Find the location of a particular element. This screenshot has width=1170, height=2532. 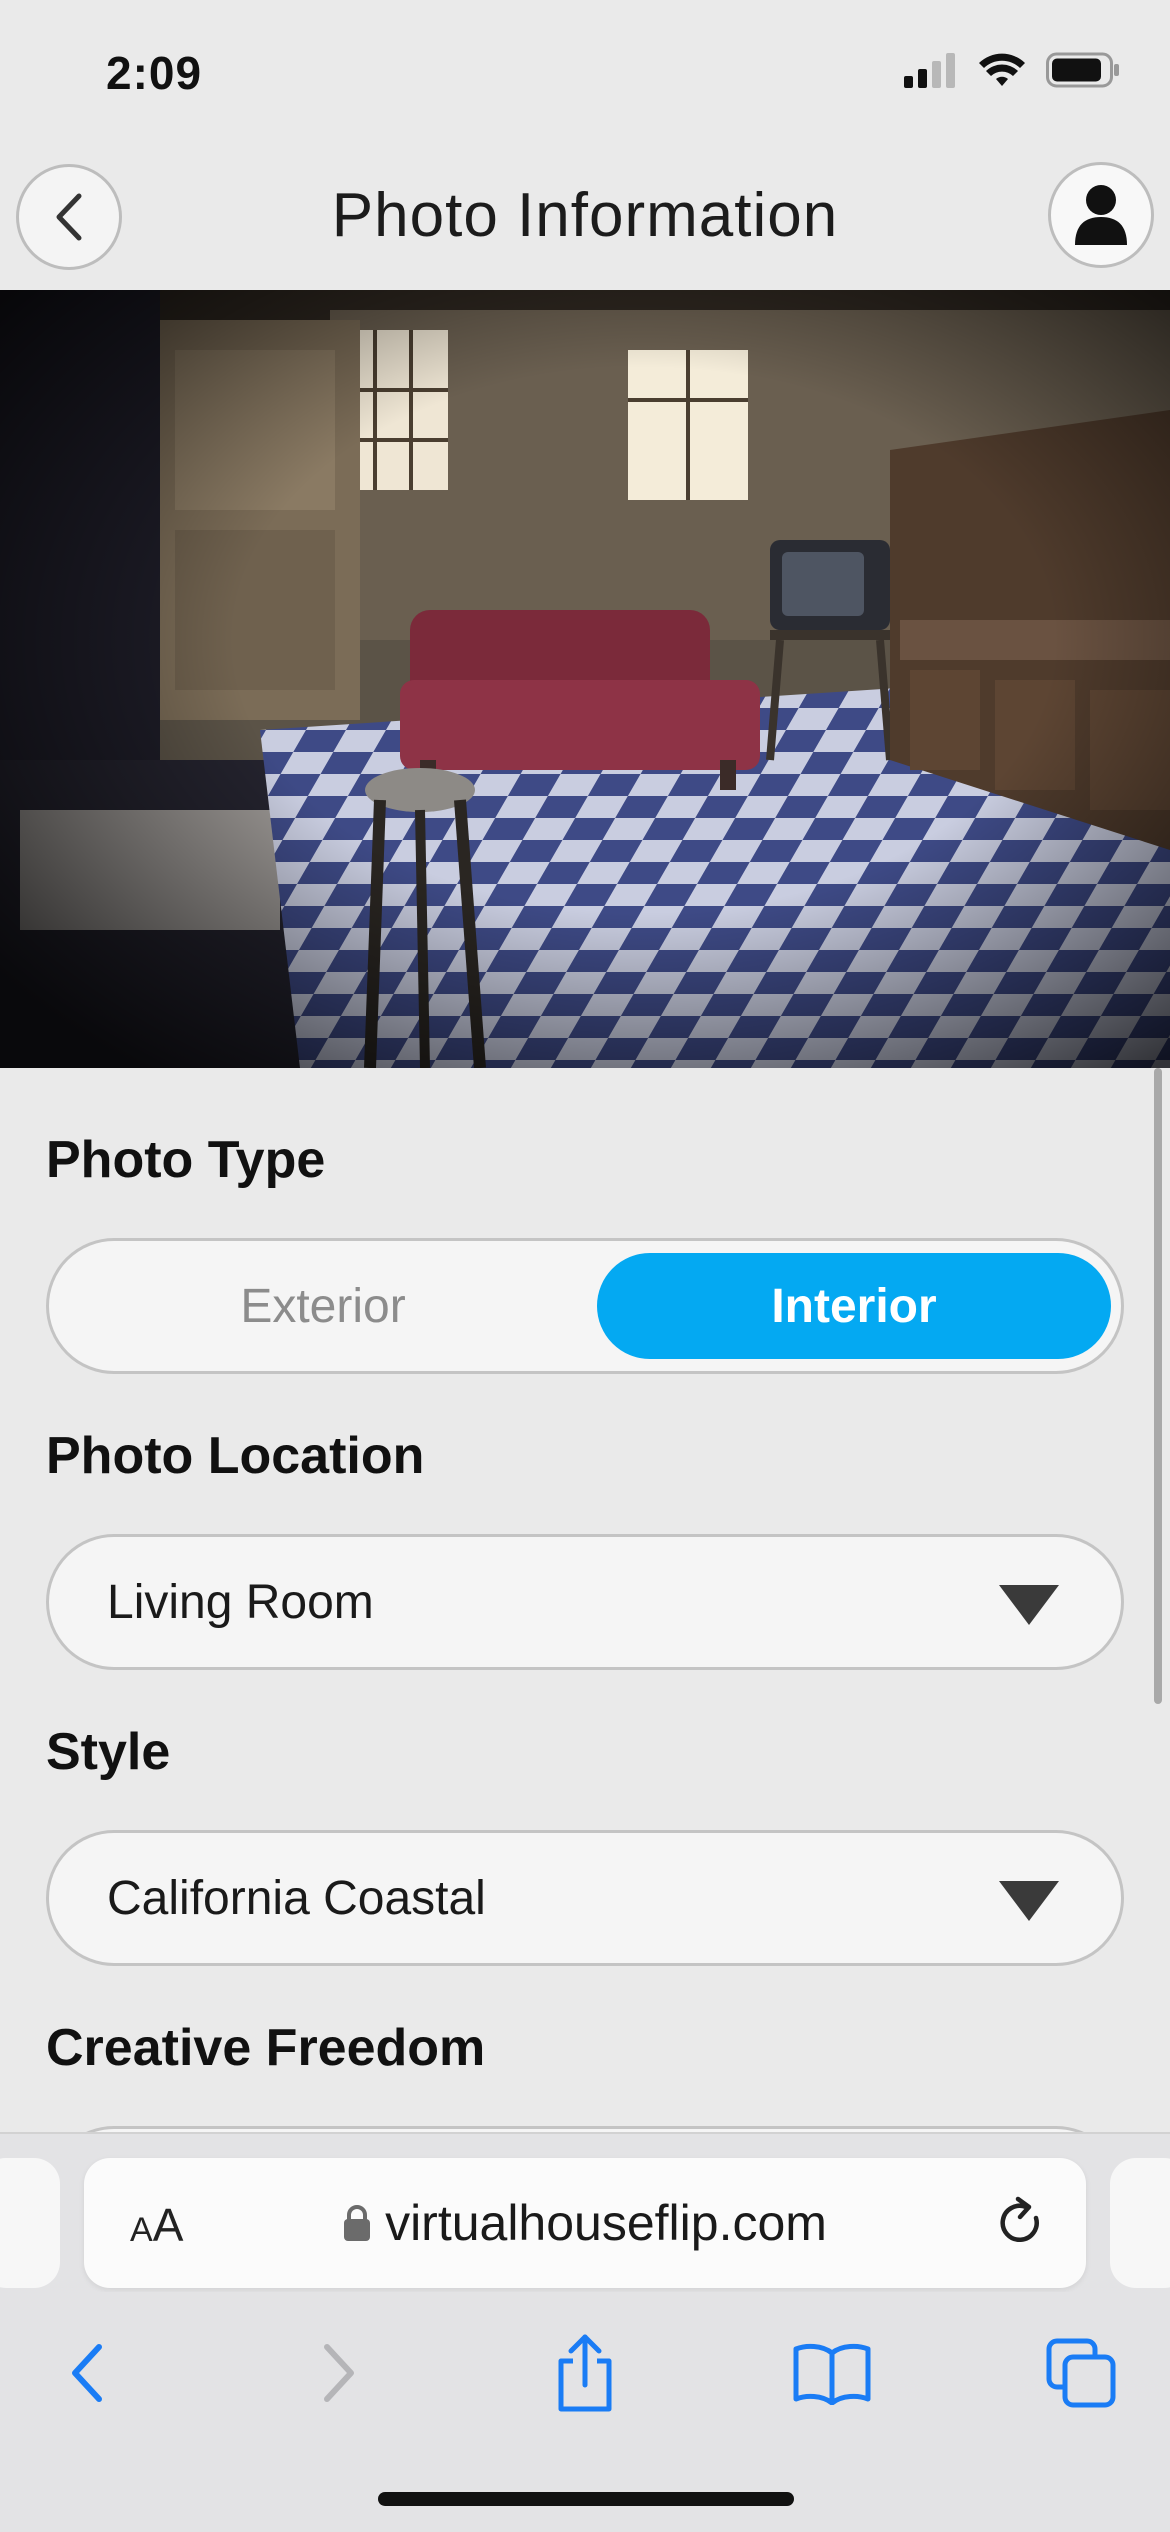

tabs-button is located at coordinates (1081, 2373).